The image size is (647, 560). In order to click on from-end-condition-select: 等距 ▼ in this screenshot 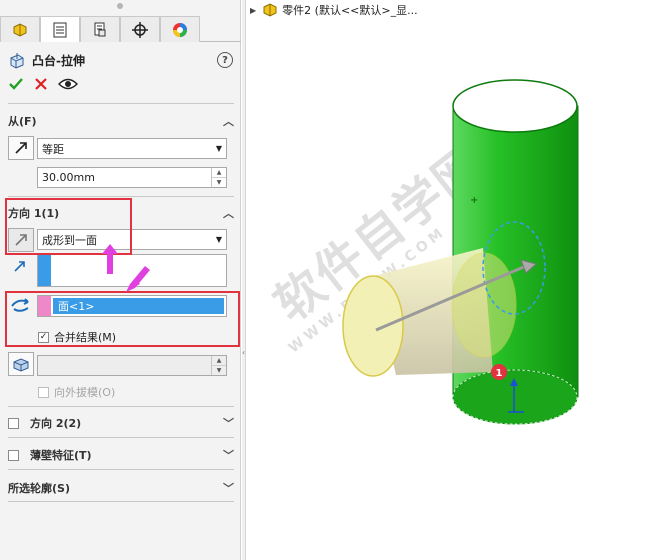, I will do `click(132, 148)`.